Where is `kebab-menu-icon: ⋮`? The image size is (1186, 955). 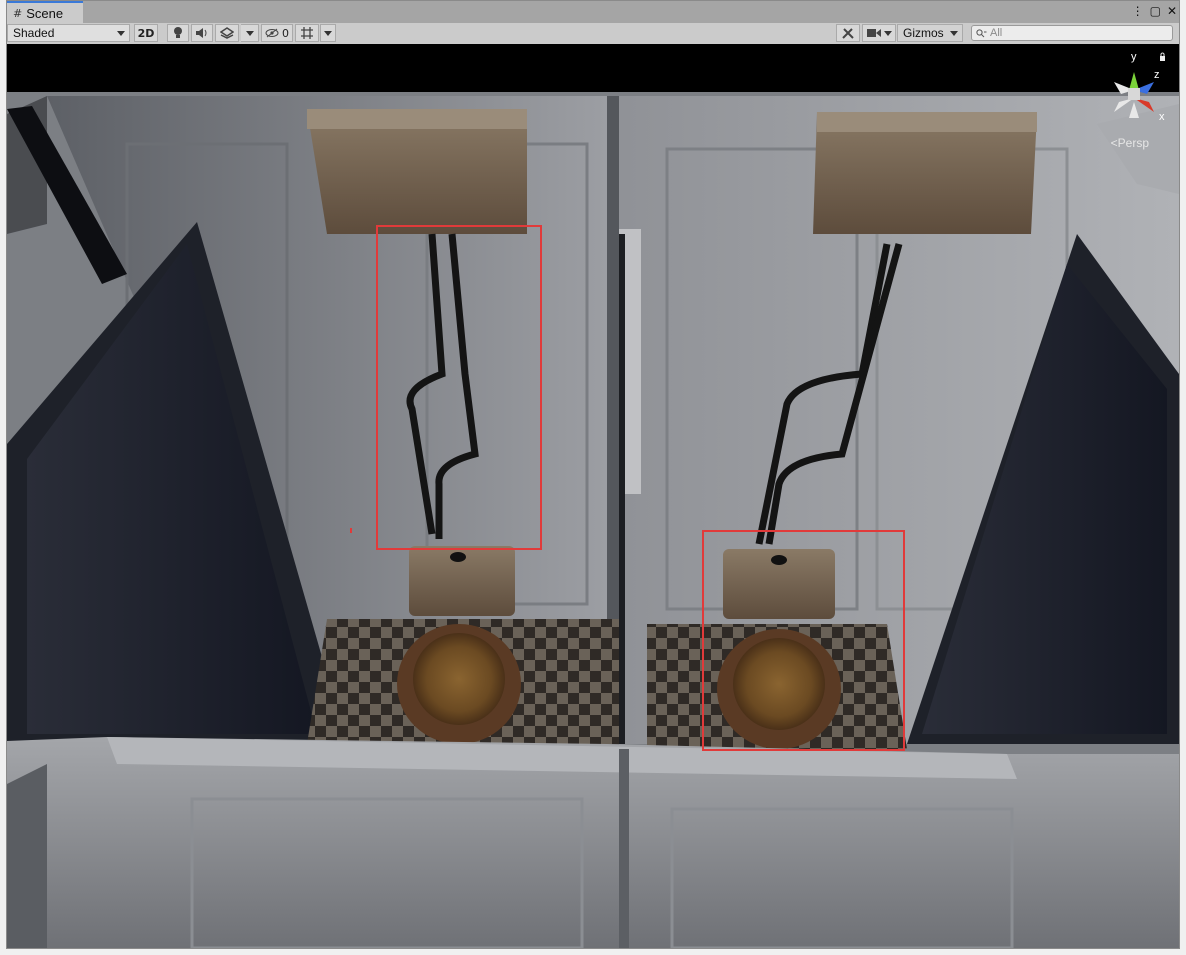
kebab-menu-icon: ⋮ is located at coordinates (1138, 11).